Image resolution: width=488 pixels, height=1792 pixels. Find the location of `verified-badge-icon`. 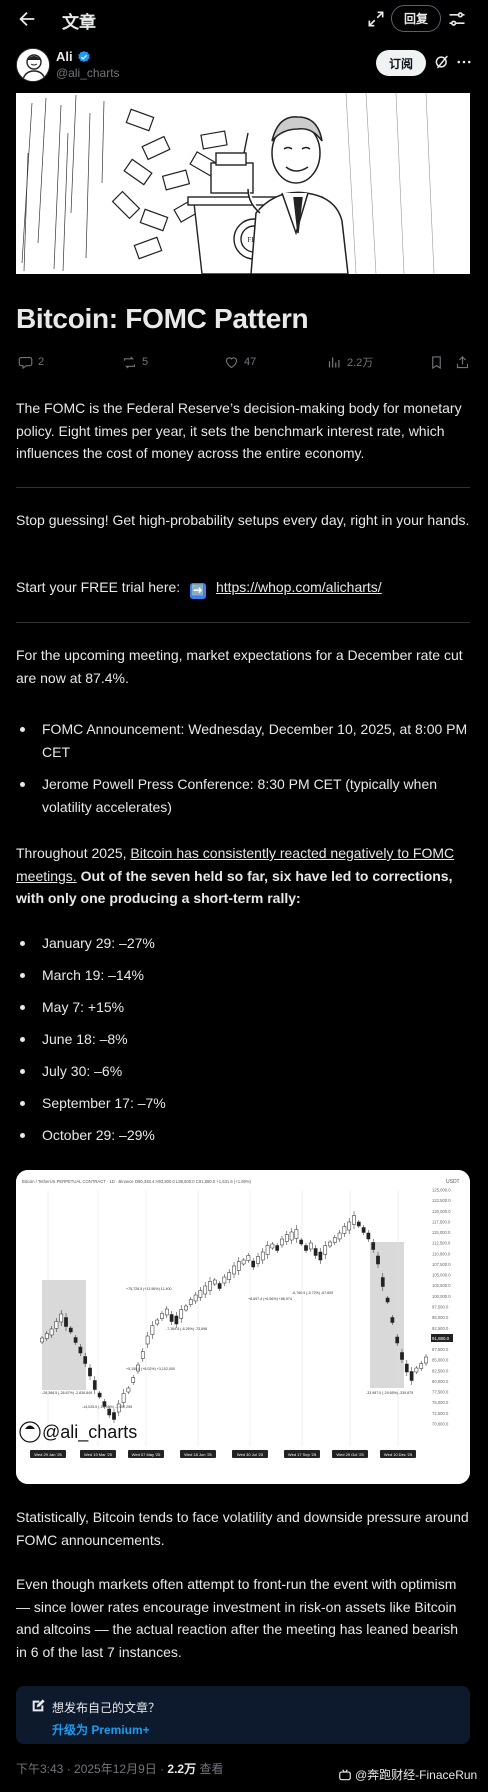

verified-badge-icon is located at coordinates (83, 56).